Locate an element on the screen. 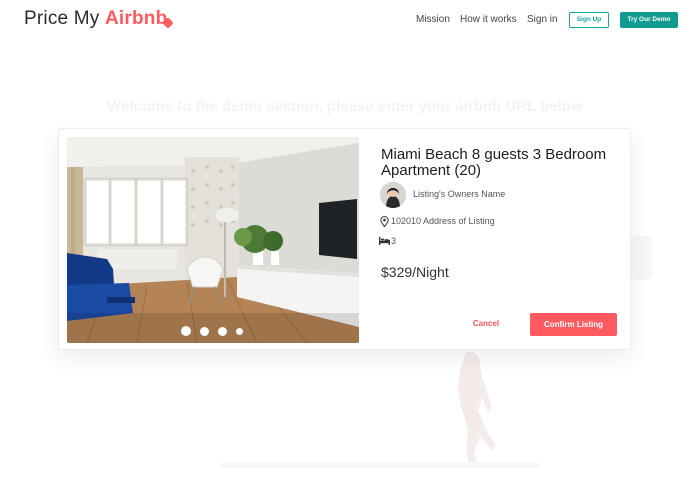 Image resolution: width=690 pixels, height=480 pixels. background-decoration is located at coordinates (641, 258).